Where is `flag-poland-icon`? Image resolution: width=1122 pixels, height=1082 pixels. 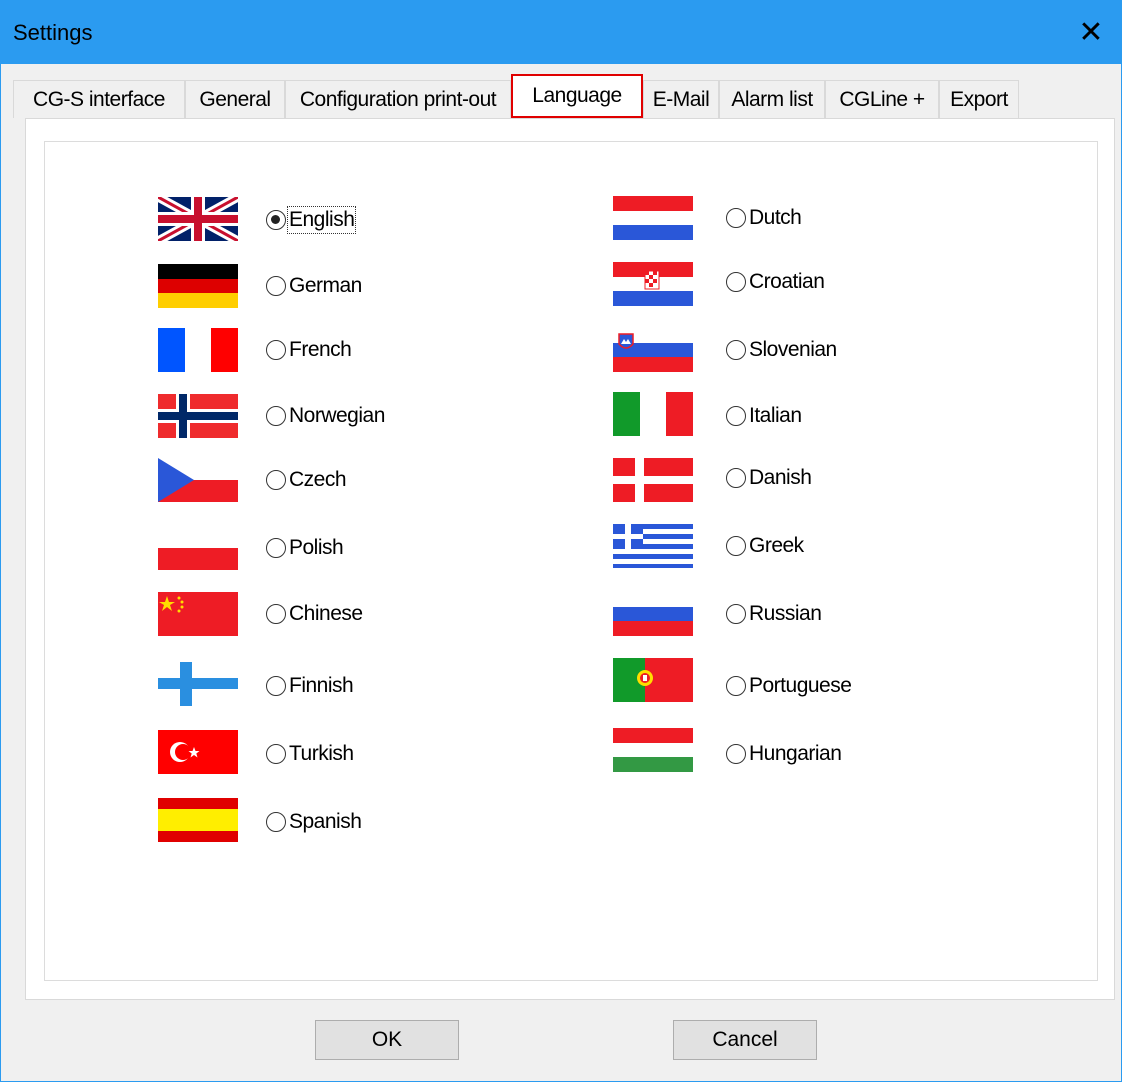 flag-poland-icon is located at coordinates (198, 548).